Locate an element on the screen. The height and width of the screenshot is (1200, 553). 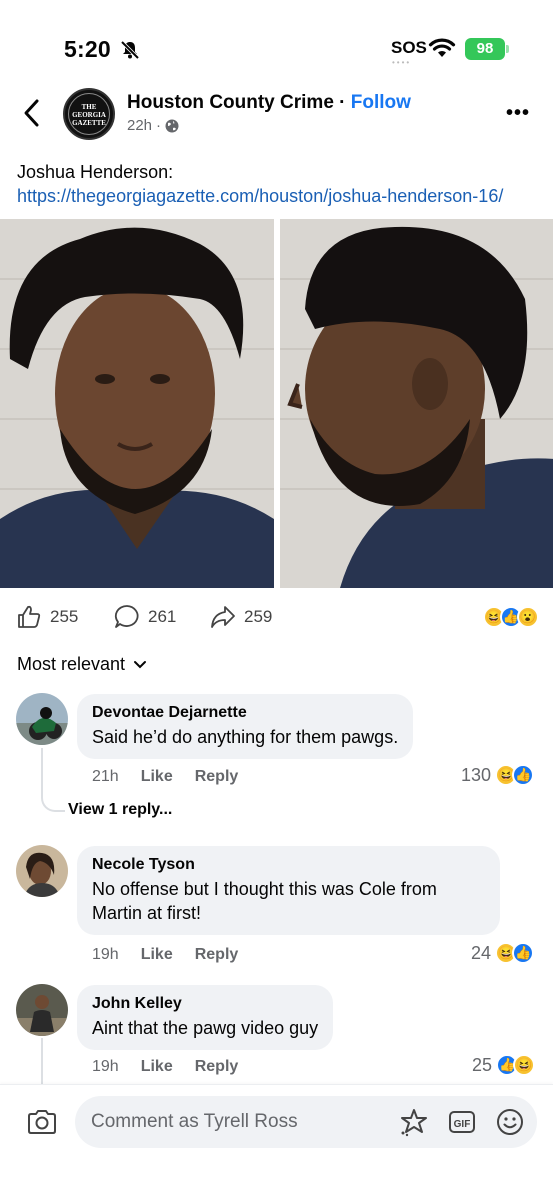
share-arrow-icon is located at coordinates (223, 617).